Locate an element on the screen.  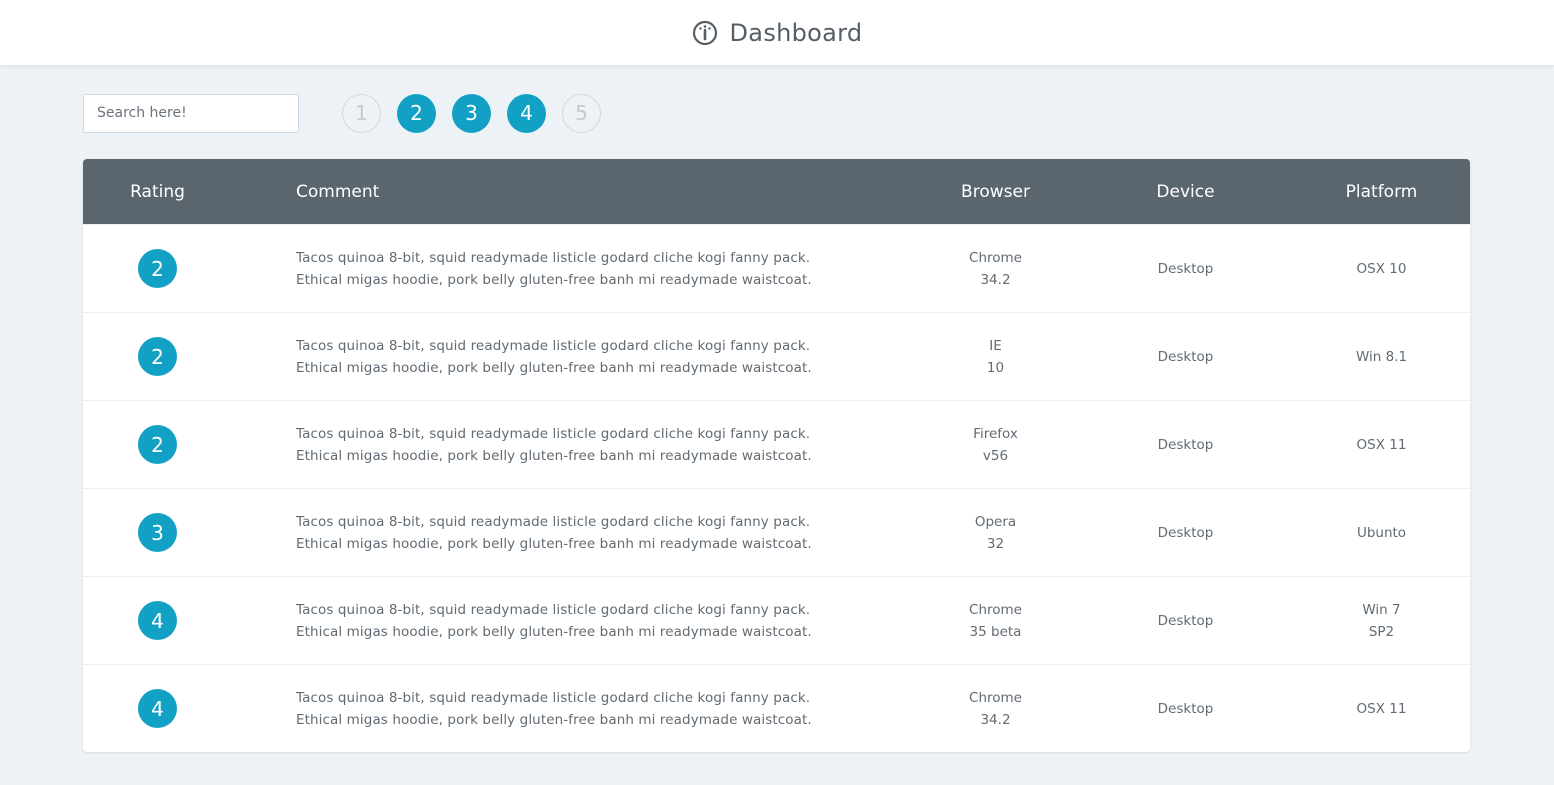
toolbar: 1 2 3 4 5 is located at coordinates (342, 113).